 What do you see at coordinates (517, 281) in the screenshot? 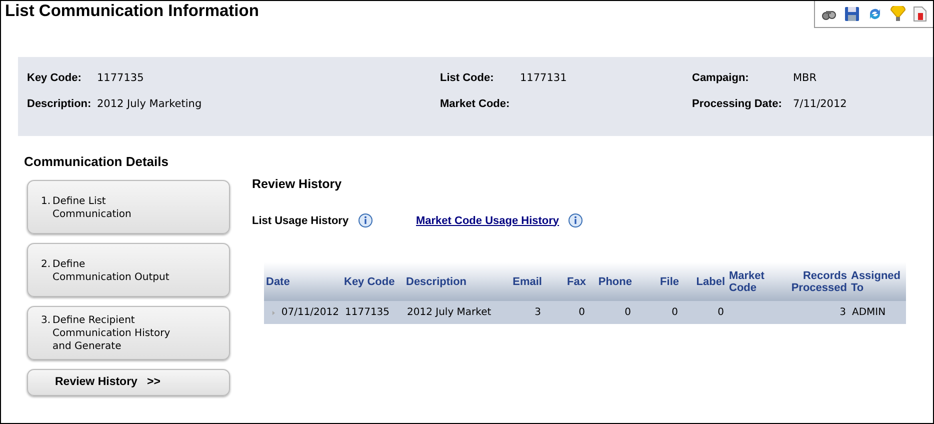
I see `column-header: Email` at bounding box center [517, 281].